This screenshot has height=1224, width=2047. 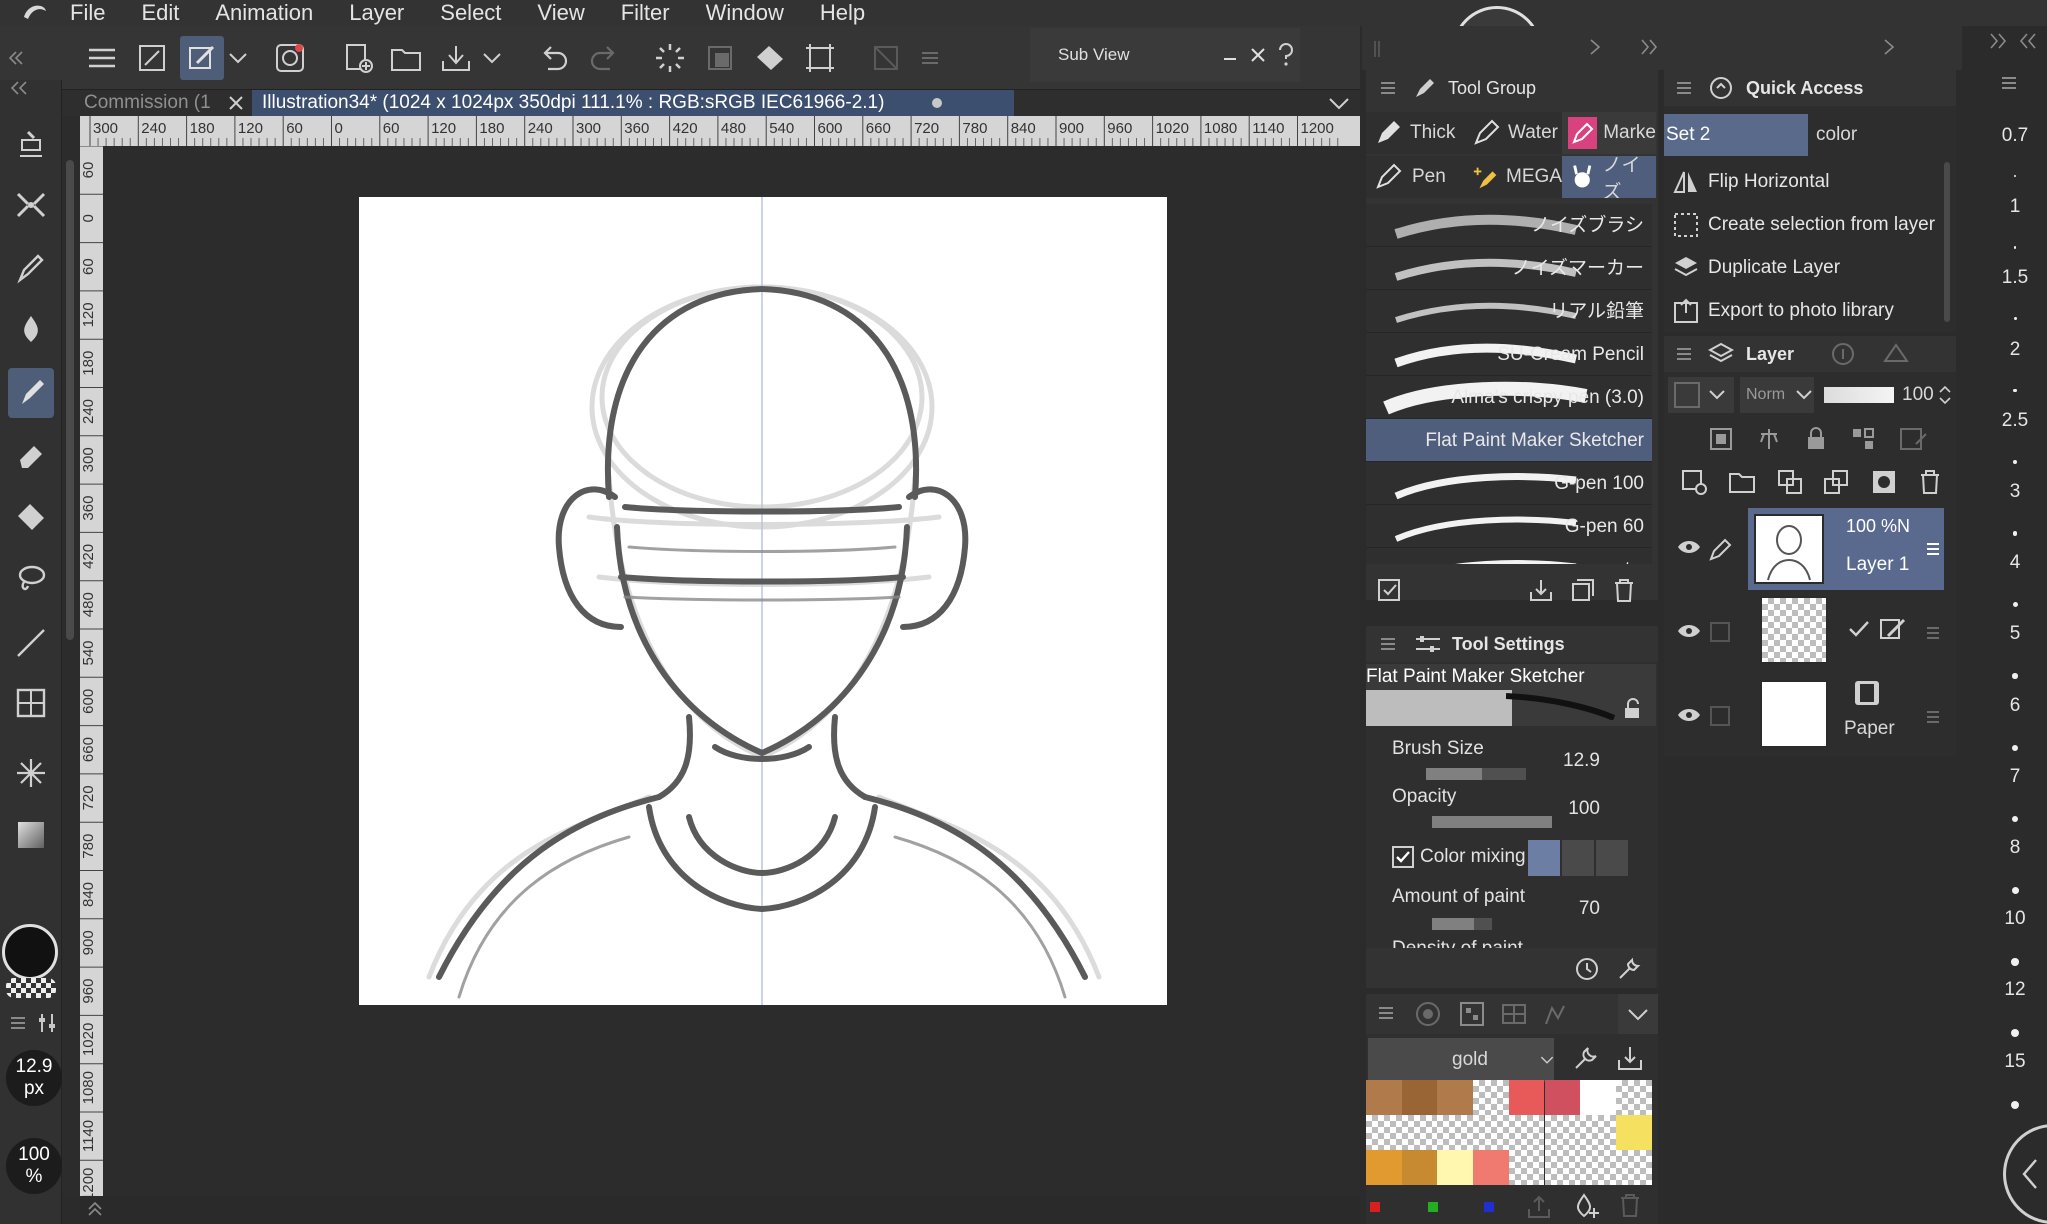 What do you see at coordinates (1286, 55) in the screenshot?
I see `help-icon` at bounding box center [1286, 55].